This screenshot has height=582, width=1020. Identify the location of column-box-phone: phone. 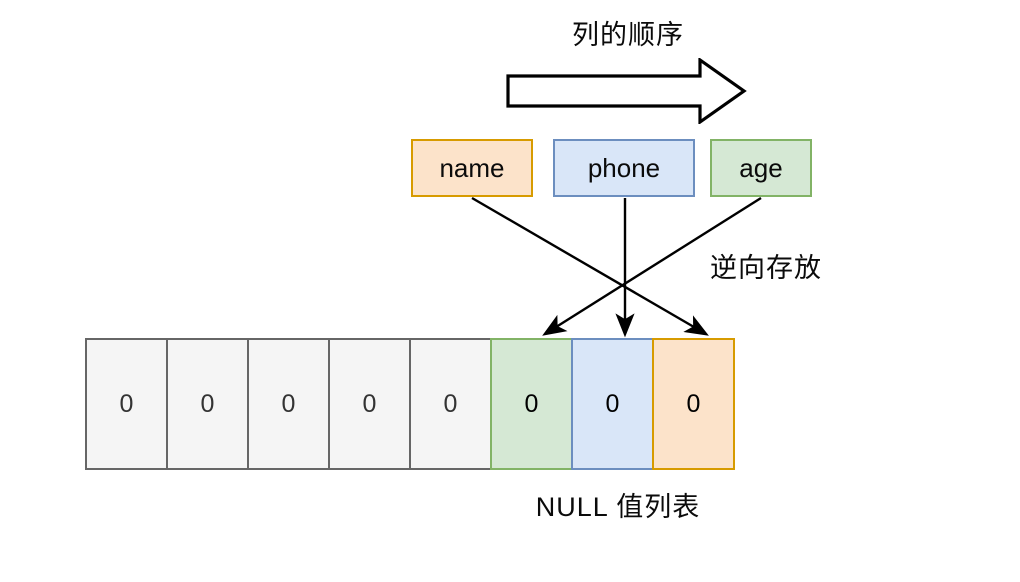
(624, 168).